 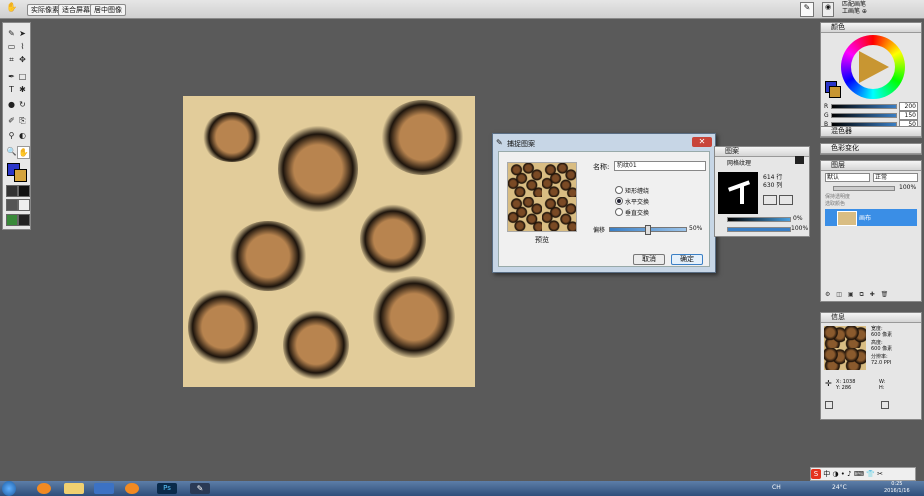 What do you see at coordinates (835, 92) in the screenshot?
I see `secondary-color-chip` at bounding box center [835, 92].